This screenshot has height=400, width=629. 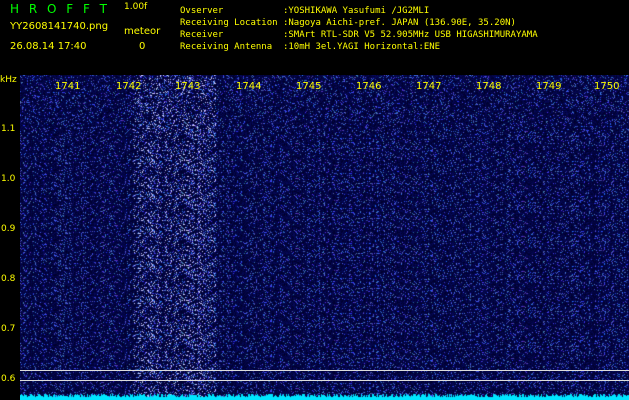 What do you see at coordinates (369, 86) in the screenshot?
I see `x-tick-label: 1746` at bounding box center [369, 86].